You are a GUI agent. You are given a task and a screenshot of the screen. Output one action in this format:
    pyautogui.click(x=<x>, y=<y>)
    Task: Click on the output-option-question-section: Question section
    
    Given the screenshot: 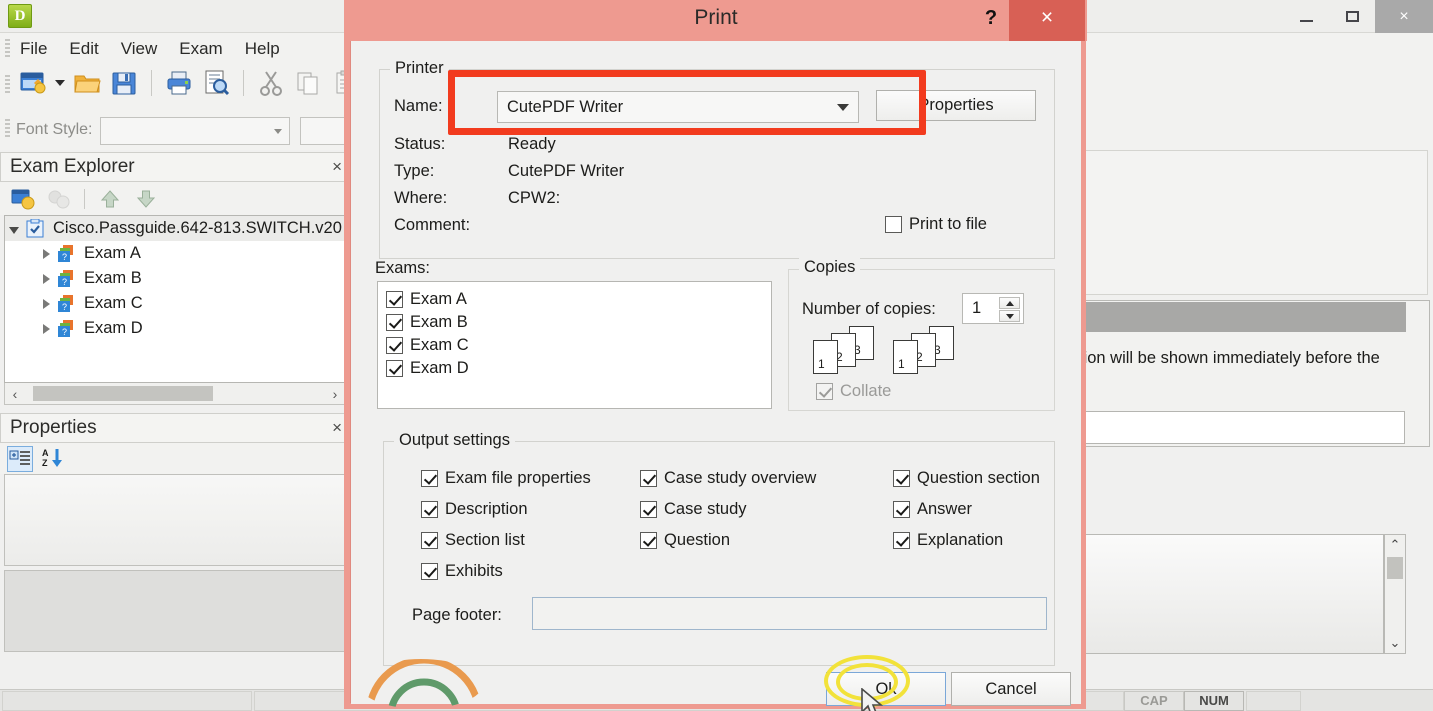 What is the action you would take?
    pyautogui.click(x=966, y=478)
    